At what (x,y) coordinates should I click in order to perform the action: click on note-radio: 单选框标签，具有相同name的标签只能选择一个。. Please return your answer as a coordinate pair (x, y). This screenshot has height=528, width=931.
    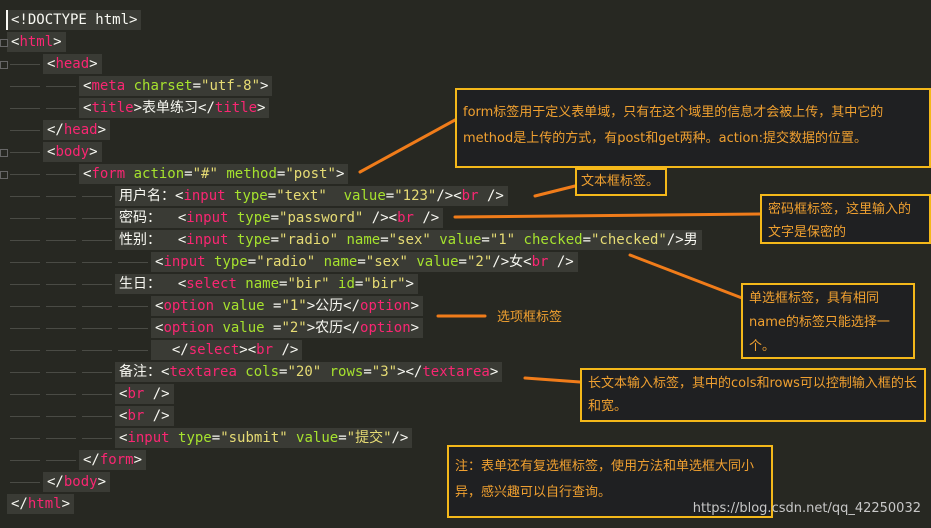
    Looking at the image, I should click on (828, 321).